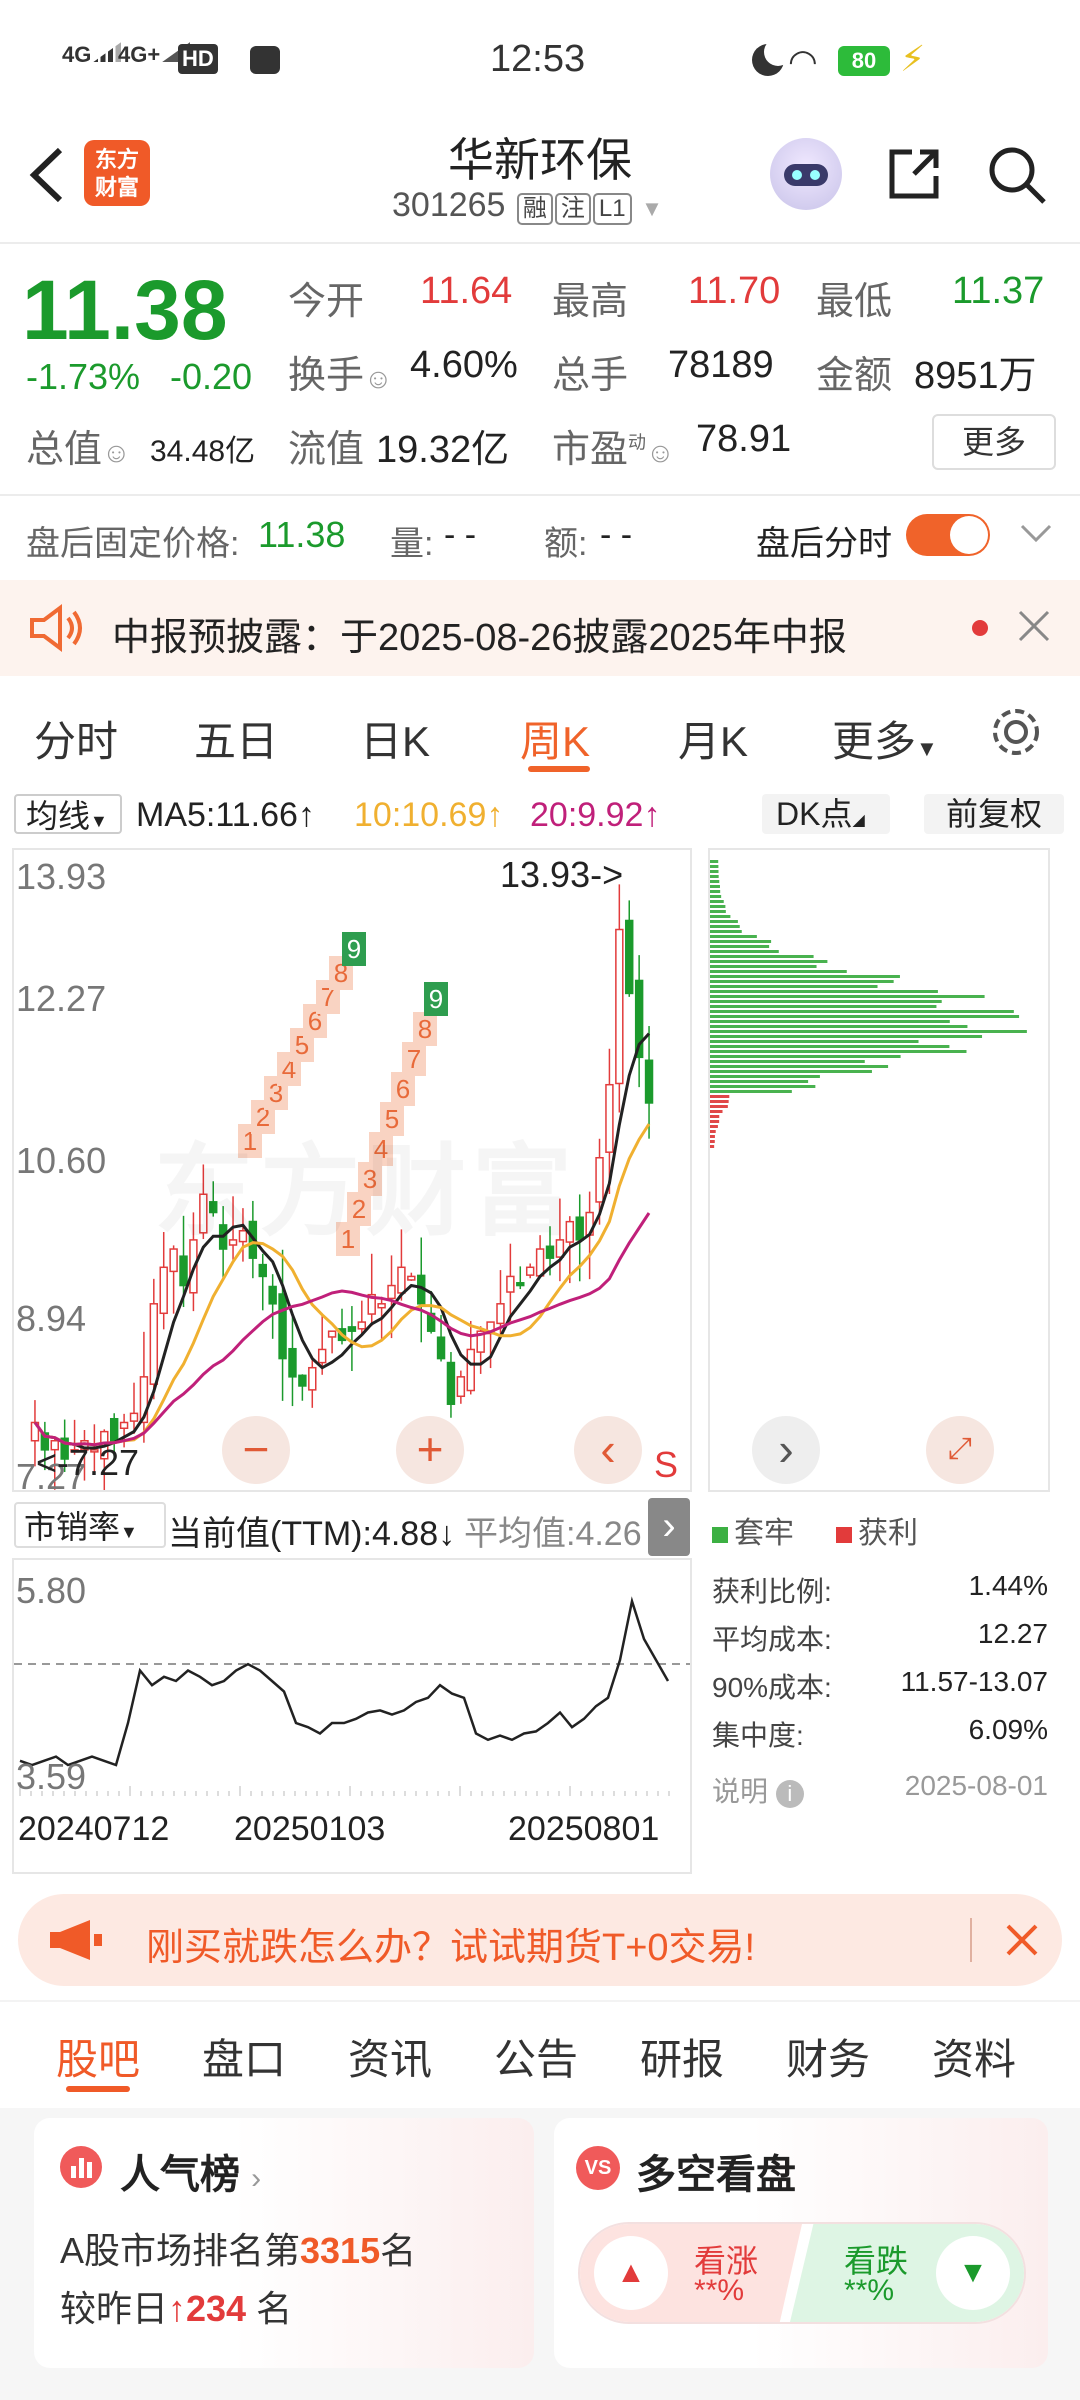 This screenshot has width=1080, height=2400. I want to click on vote-bear-button: ▼, so click(973, 2273).